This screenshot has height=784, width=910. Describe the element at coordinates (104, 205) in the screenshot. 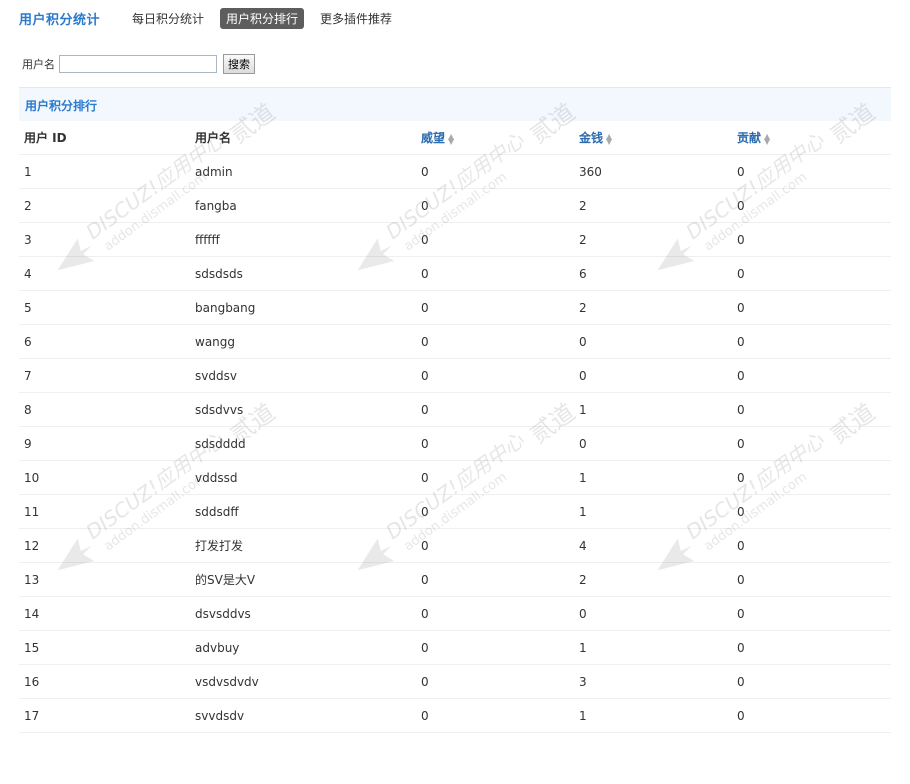

I see `cell-user-id: 2` at that location.